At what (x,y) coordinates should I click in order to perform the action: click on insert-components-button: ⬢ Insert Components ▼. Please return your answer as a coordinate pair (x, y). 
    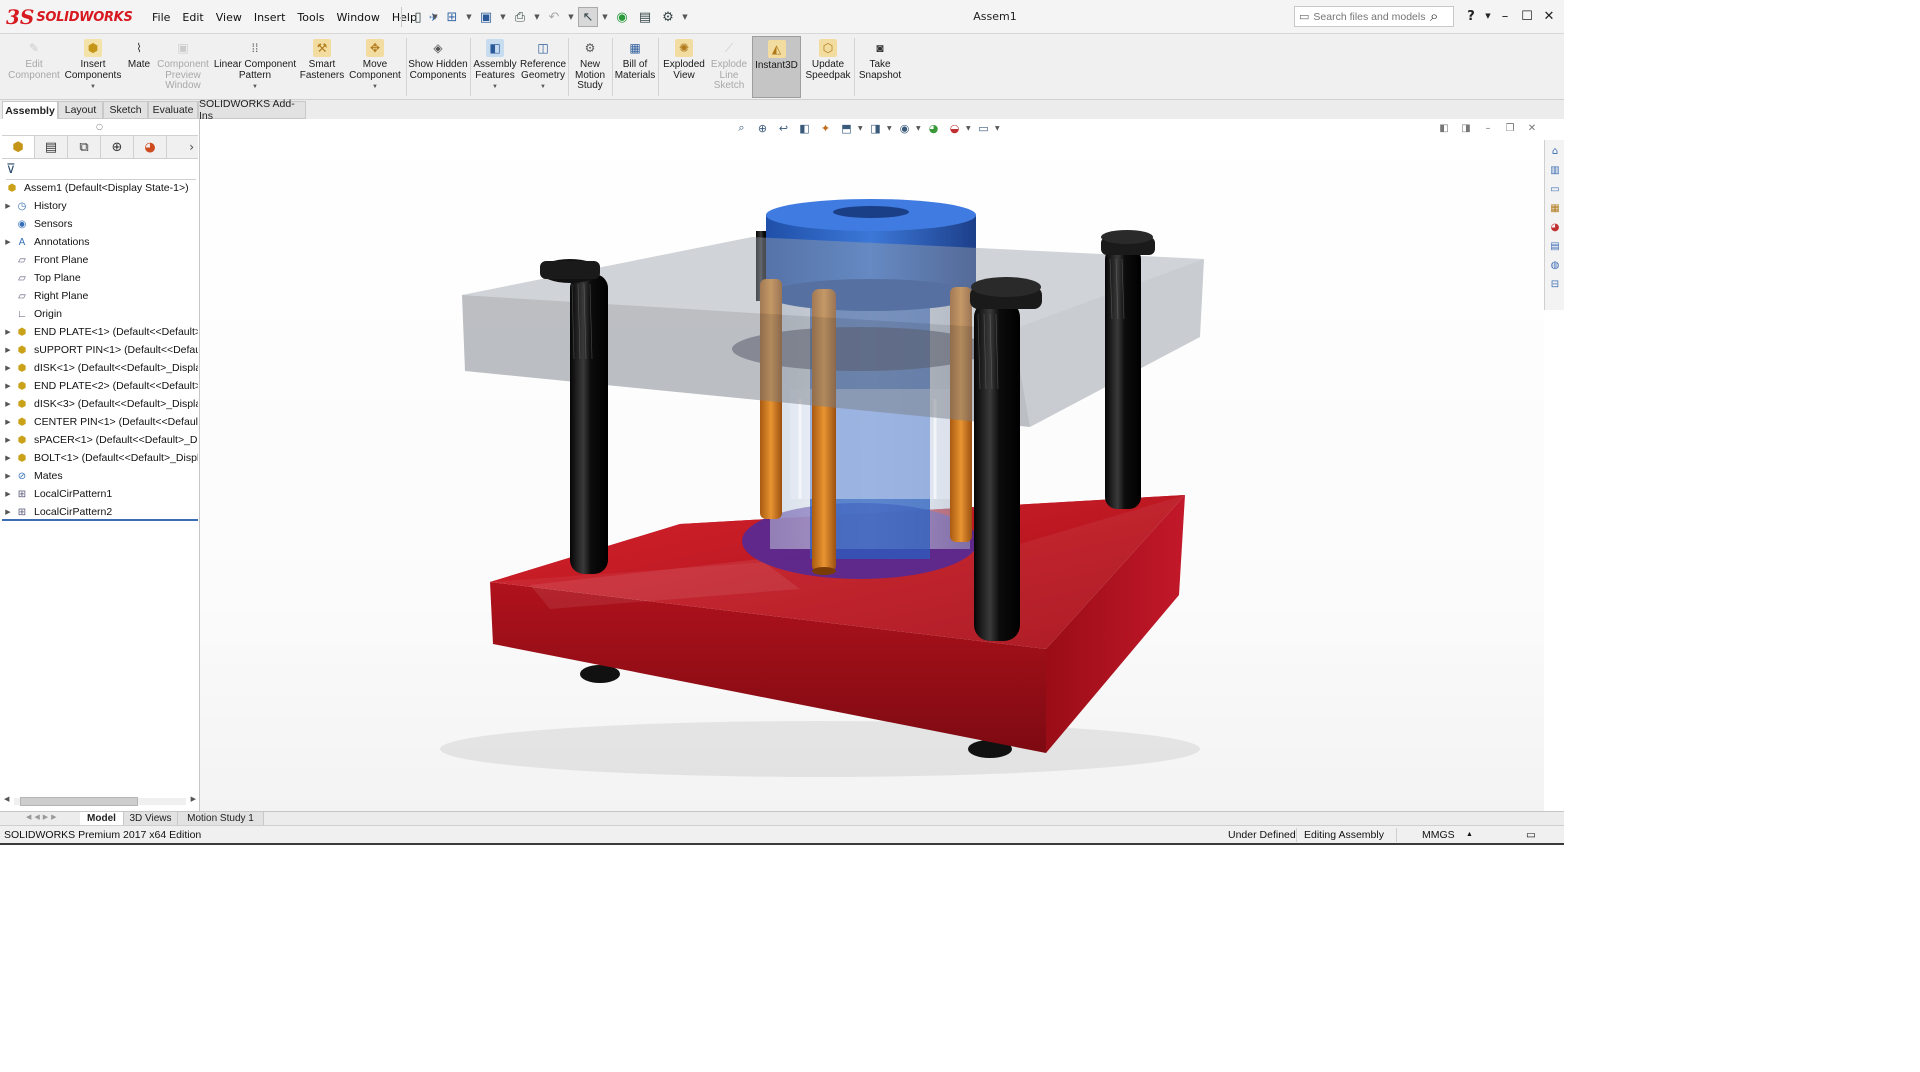
    Looking at the image, I should click on (93, 67).